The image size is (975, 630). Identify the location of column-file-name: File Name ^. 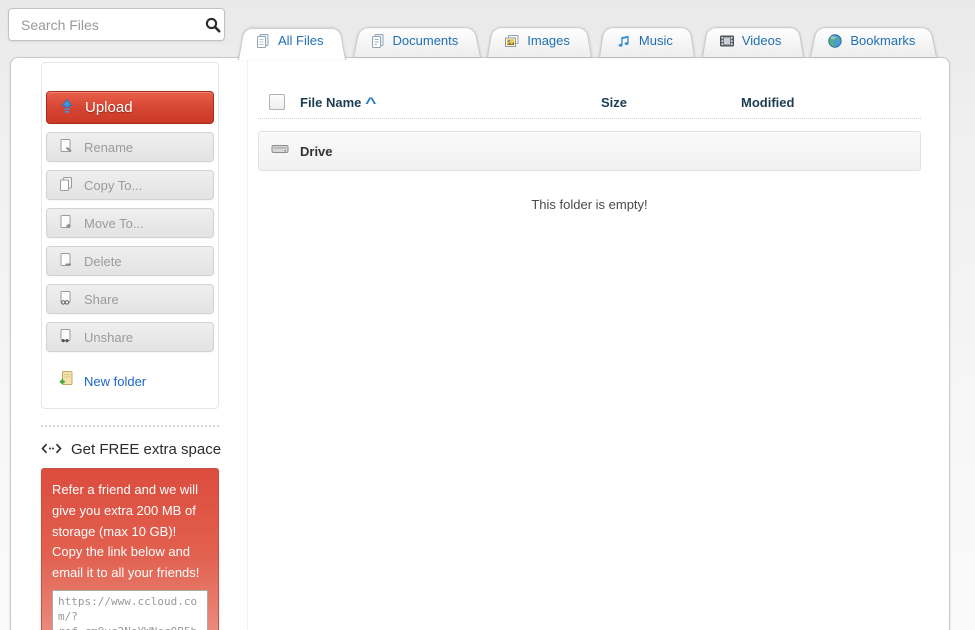
(338, 102).